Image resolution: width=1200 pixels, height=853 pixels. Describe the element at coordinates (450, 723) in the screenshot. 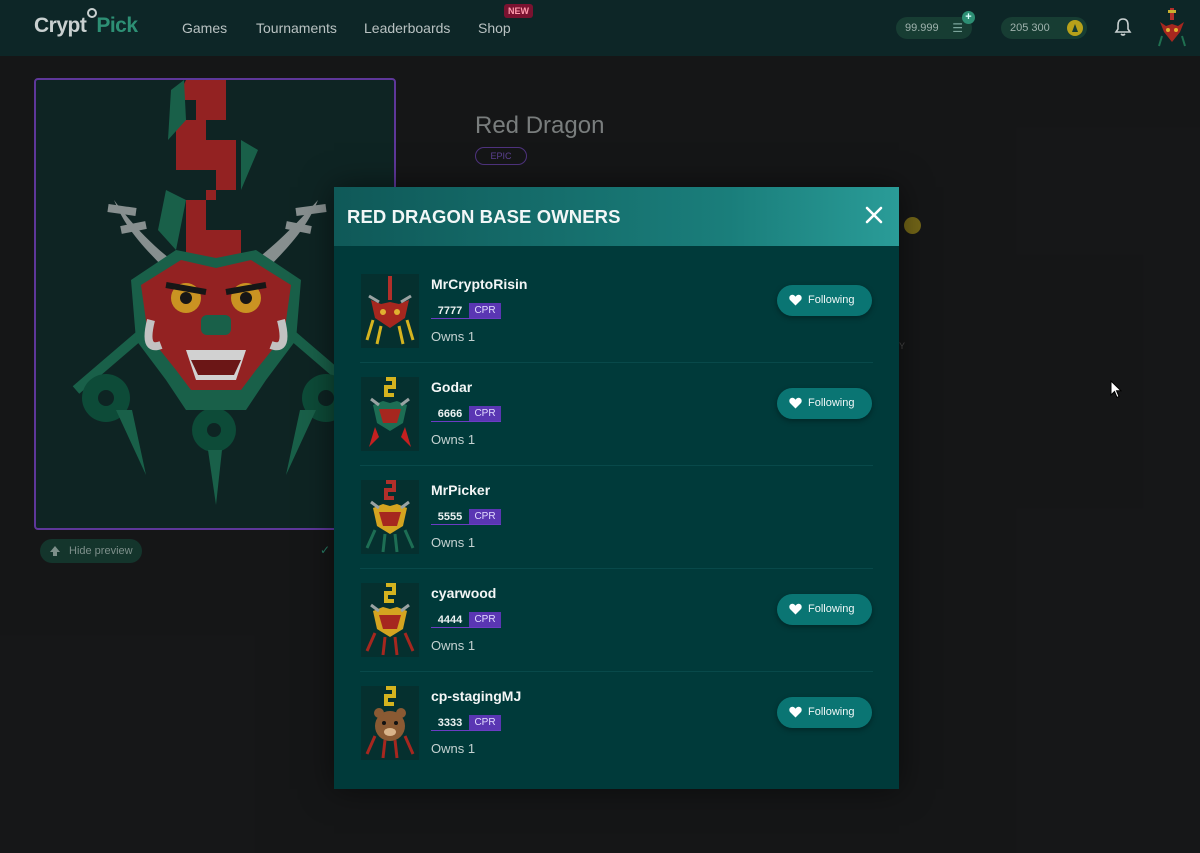

I see `score-value: 3333` at that location.